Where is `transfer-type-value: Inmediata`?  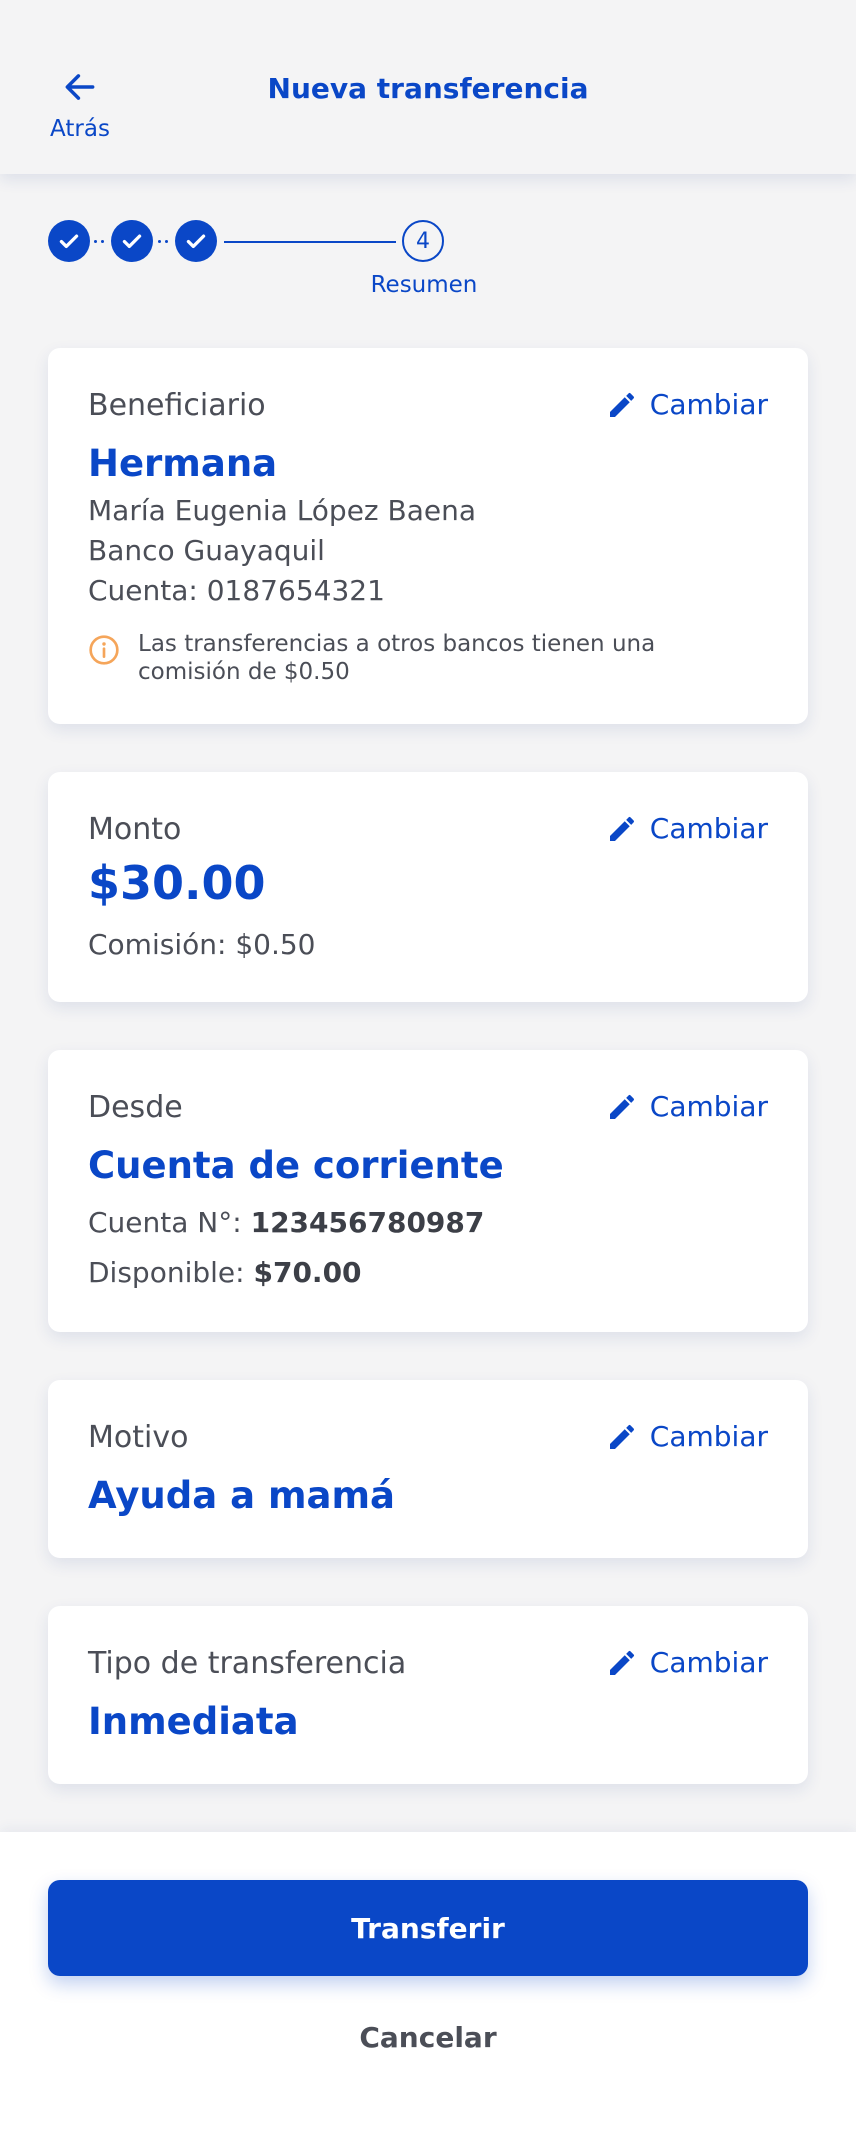 transfer-type-value: Inmediata is located at coordinates (193, 1721).